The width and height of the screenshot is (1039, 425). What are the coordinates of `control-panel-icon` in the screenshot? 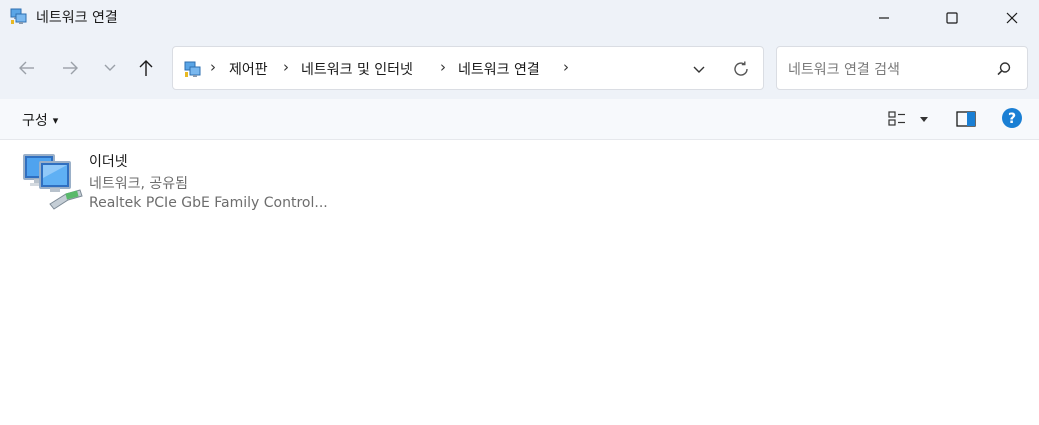 It's located at (192, 69).